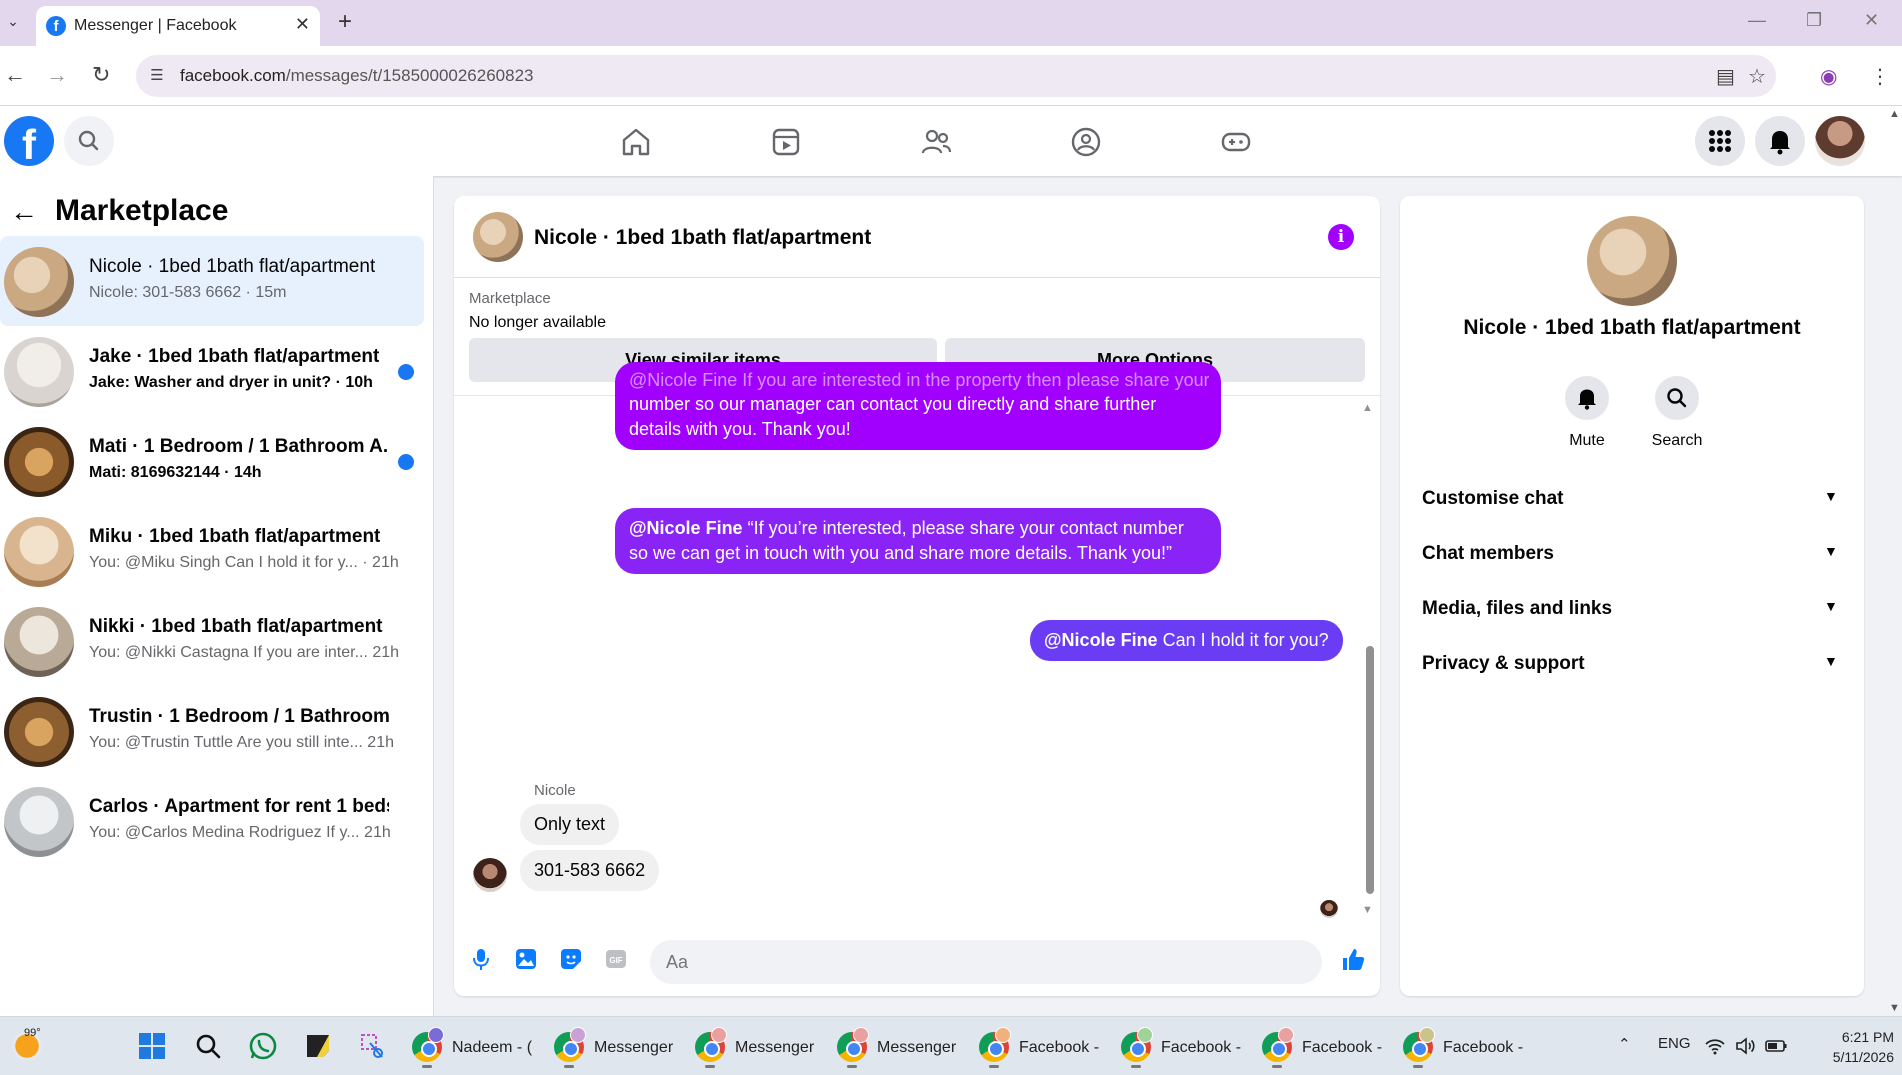 The image size is (1902, 1075). I want to click on search-icon, so click(208, 1046).